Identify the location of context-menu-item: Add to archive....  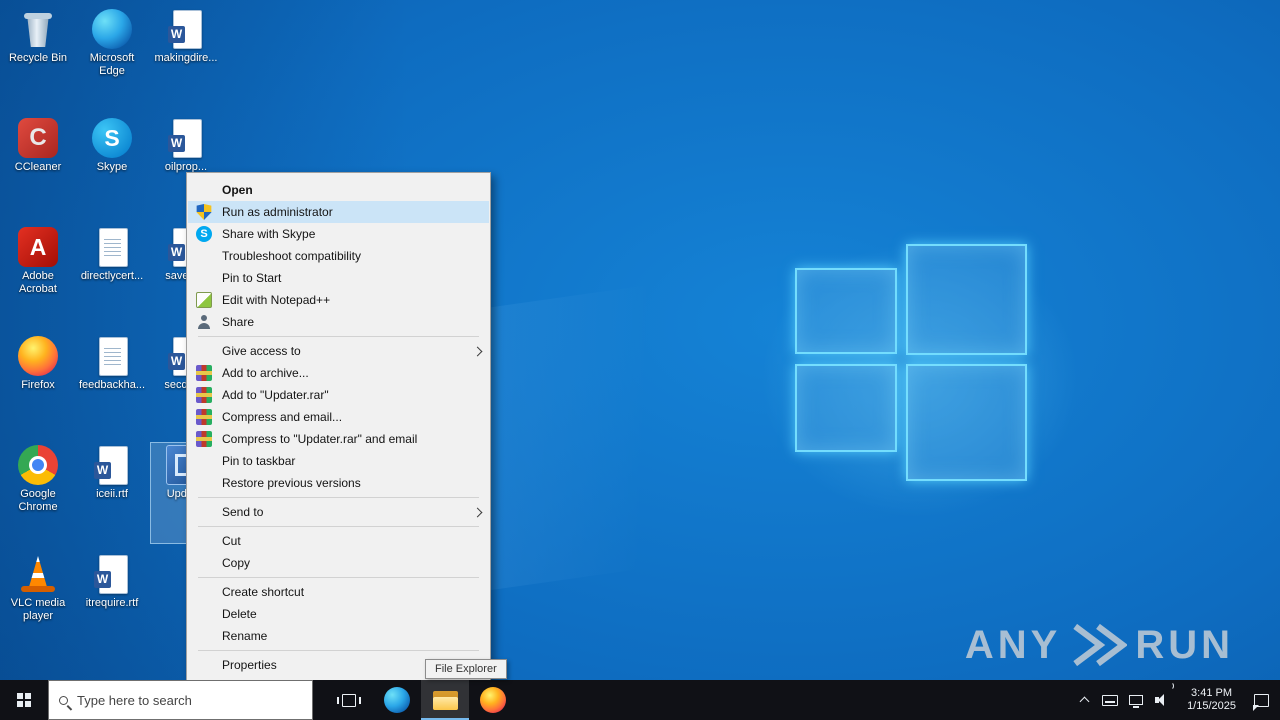
(338, 373).